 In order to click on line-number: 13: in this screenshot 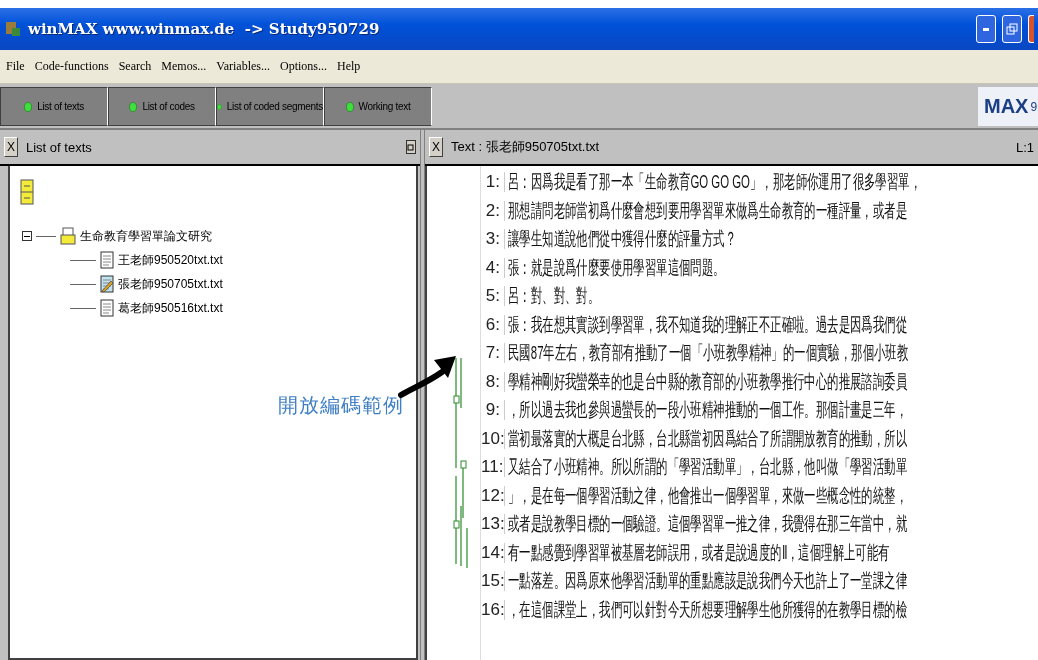, I will do `click(493, 524)`.